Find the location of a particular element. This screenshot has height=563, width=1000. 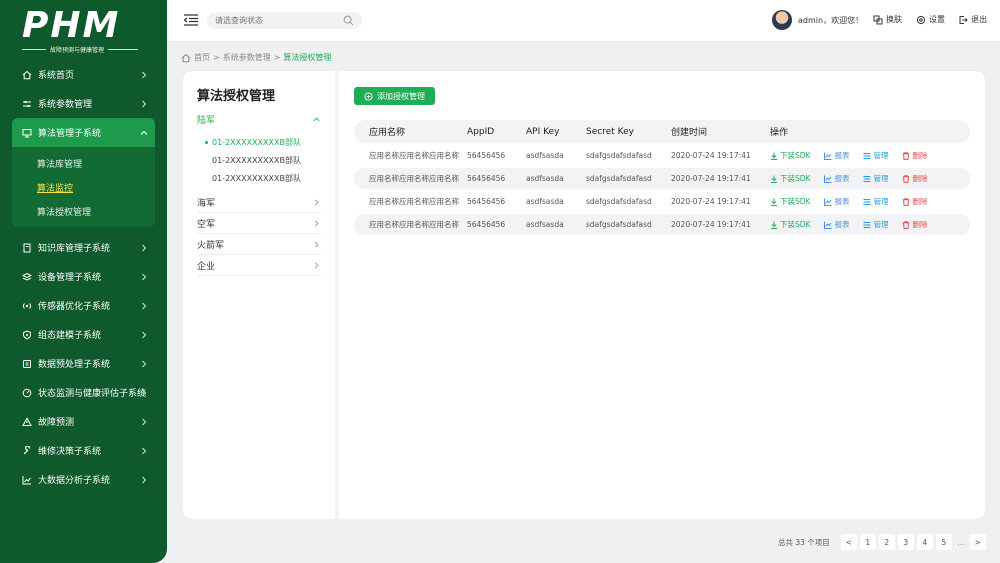

gear-icon is located at coordinates (921, 19).